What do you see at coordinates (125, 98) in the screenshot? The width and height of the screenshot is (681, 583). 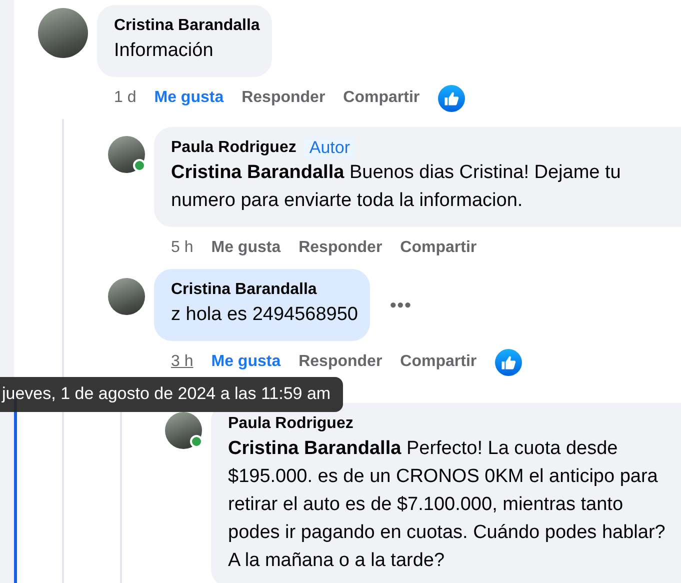 I see `timestamp-link: 1 d` at bounding box center [125, 98].